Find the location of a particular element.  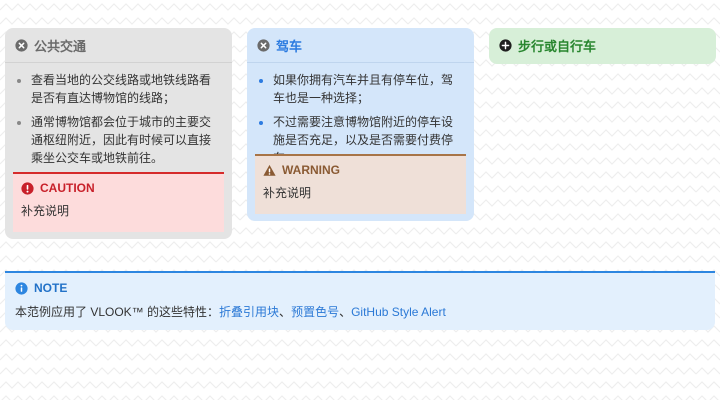

walk-header: 步行或自行车 is located at coordinates (602, 45).